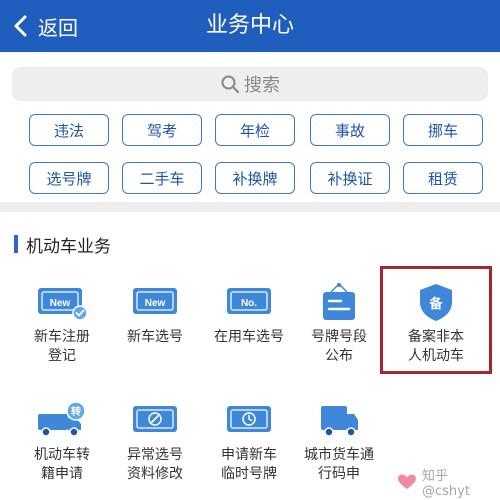  I want to click on search-icon, so click(230, 84).